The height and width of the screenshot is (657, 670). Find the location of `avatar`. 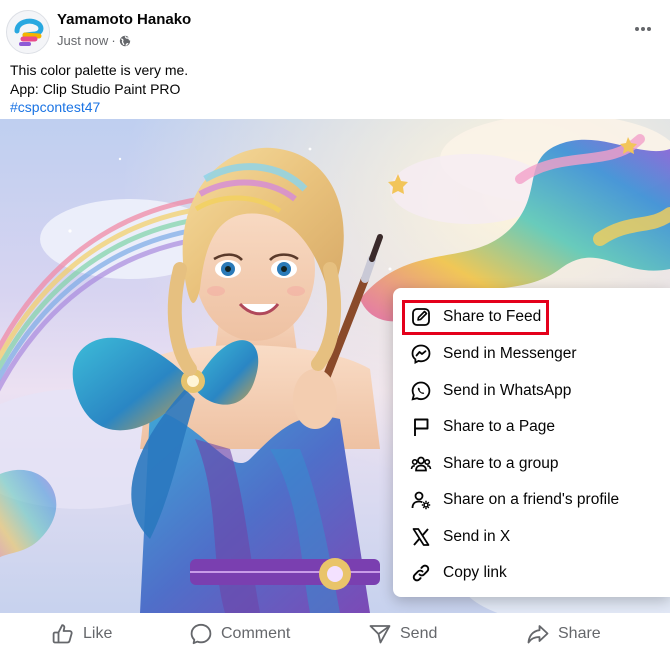

avatar is located at coordinates (28, 32).